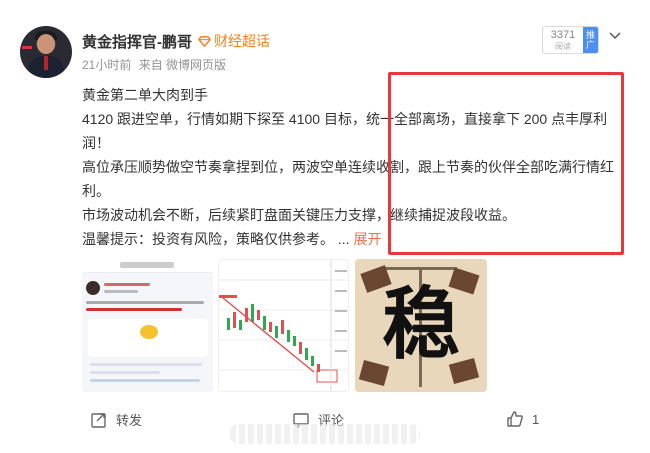  I want to click on topic-badge-label: 财经超话, so click(242, 41).